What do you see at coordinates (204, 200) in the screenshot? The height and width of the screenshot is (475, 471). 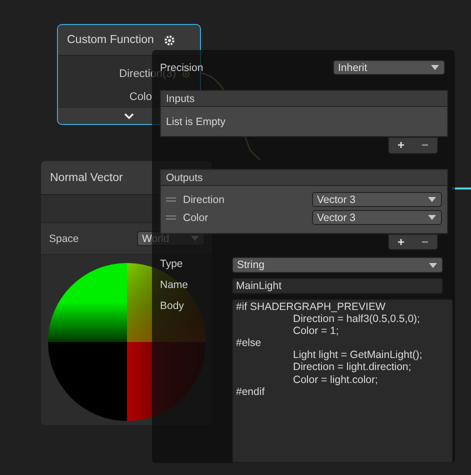 I see `output-name: Direction` at bounding box center [204, 200].